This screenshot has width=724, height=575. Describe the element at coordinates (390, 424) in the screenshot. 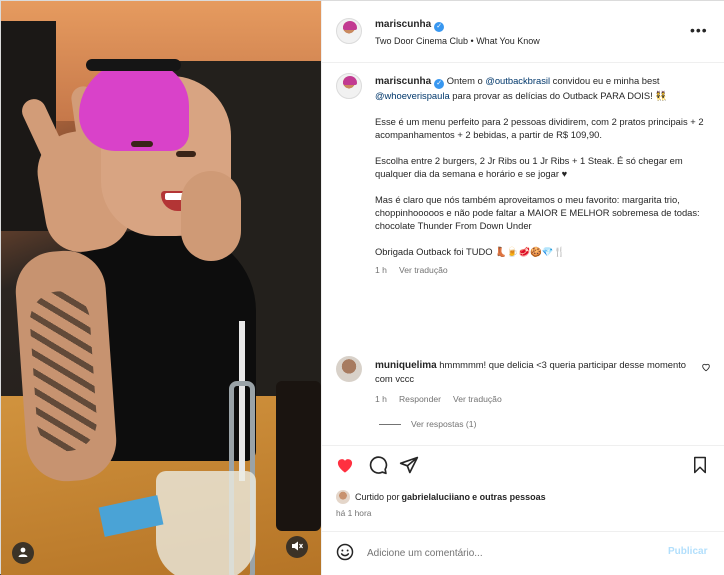

I see `replies-divider-line` at that location.